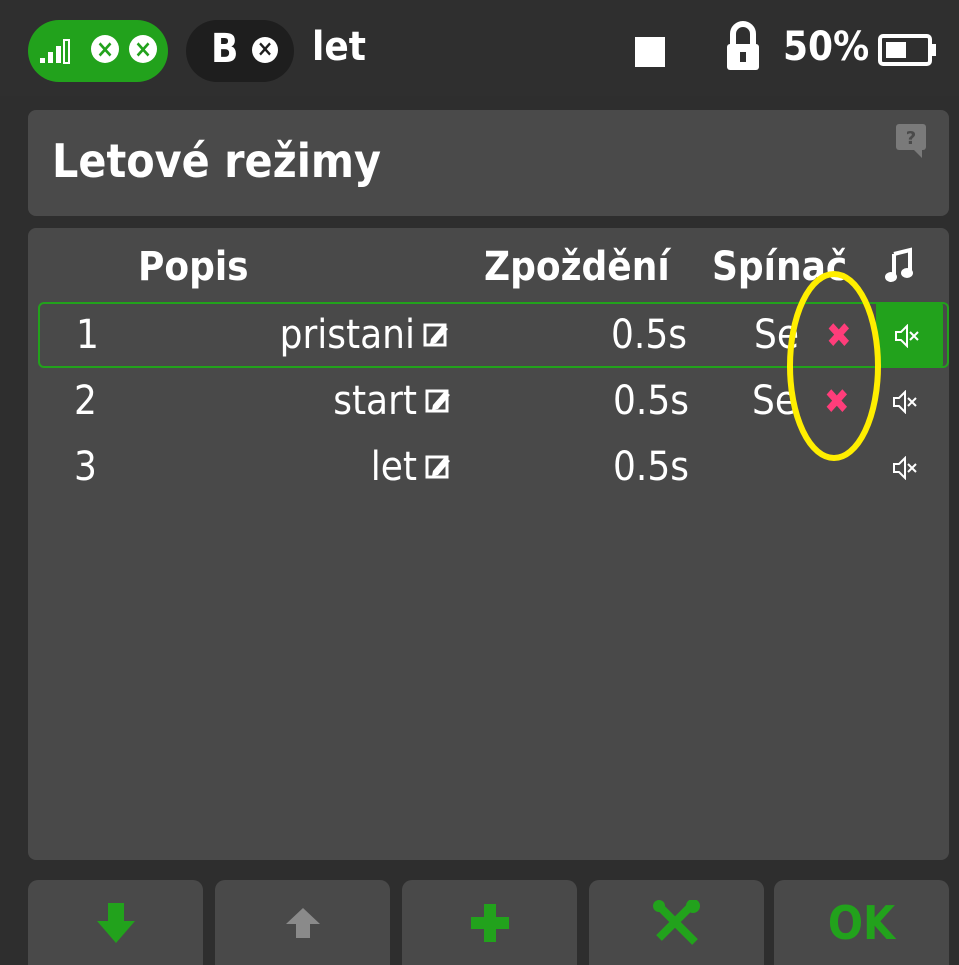 The height and width of the screenshot is (965, 959). I want to click on tools-icon, so click(676, 922).